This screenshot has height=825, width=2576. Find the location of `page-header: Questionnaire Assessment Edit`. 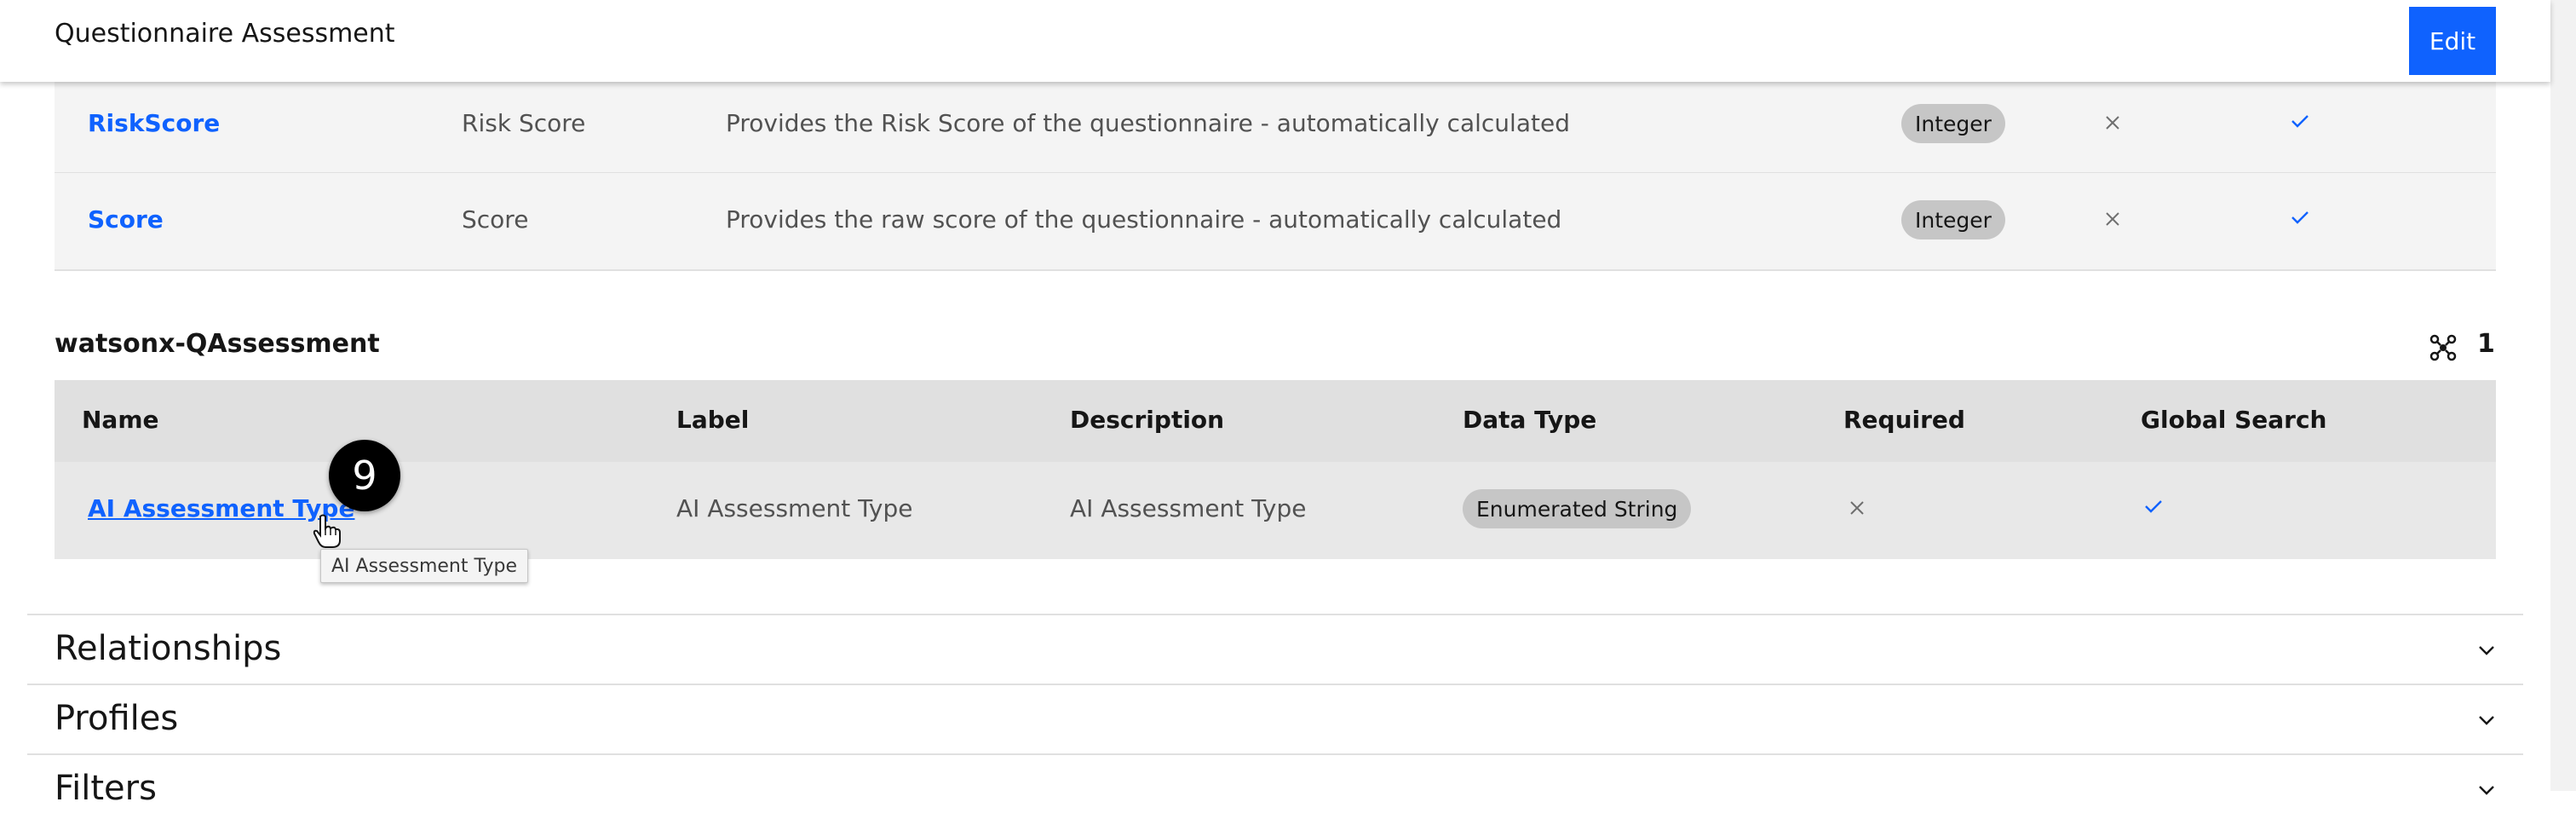

page-header: Questionnaire Assessment Edit is located at coordinates (1275, 41).